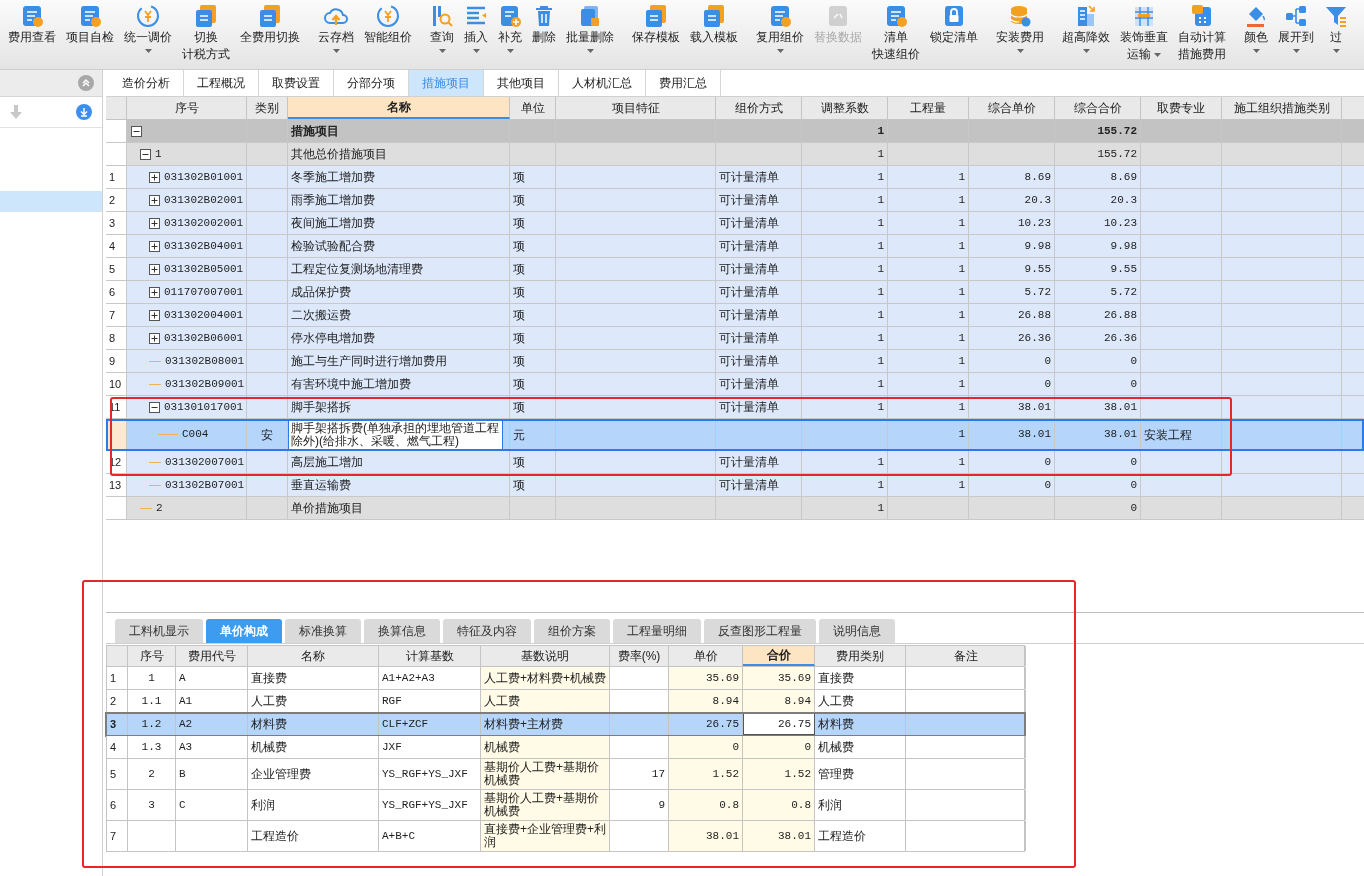 The width and height of the screenshot is (1364, 876). Describe the element at coordinates (657, 631) in the screenshot. I see `tab: 工程量明细` at that location.